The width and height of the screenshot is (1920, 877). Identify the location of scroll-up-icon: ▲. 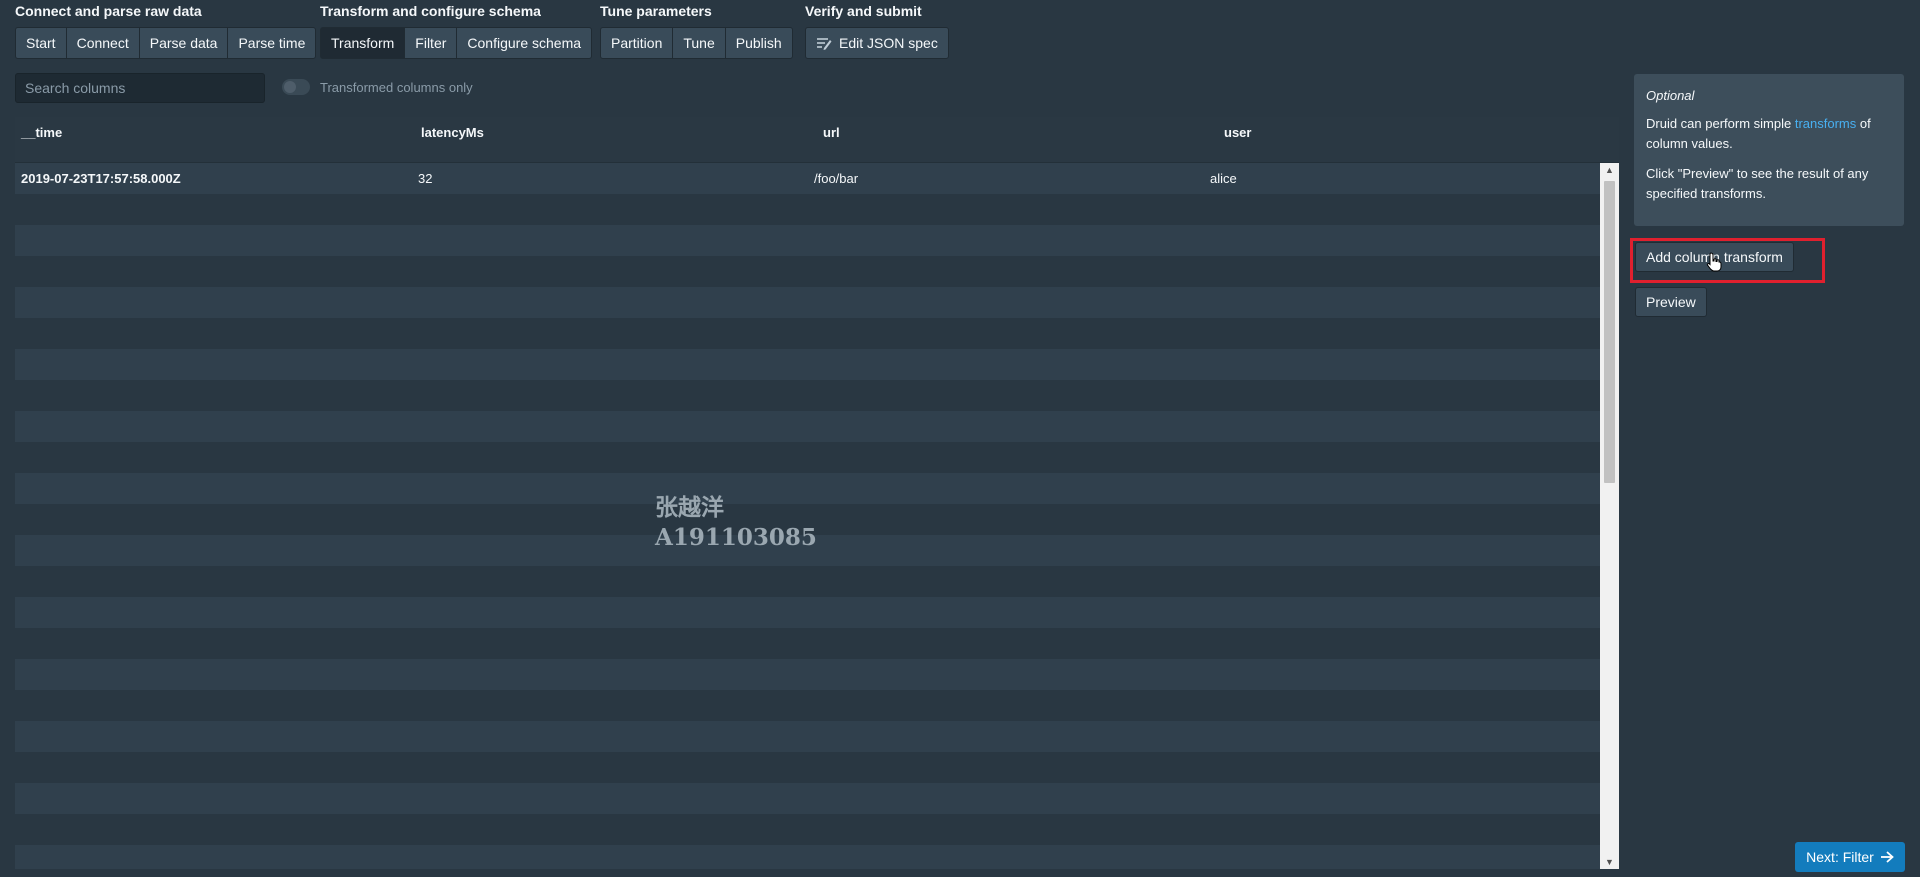
(1609, 170).